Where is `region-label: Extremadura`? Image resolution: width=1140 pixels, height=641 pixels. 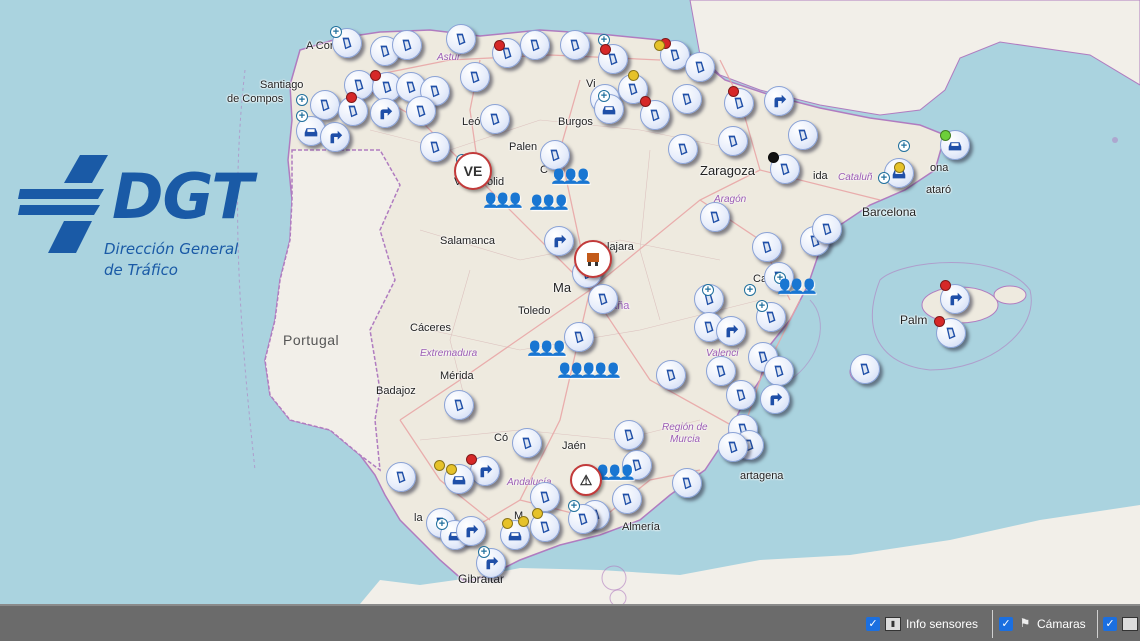
region-label: Extremadura is located at coordinates (449, 353).